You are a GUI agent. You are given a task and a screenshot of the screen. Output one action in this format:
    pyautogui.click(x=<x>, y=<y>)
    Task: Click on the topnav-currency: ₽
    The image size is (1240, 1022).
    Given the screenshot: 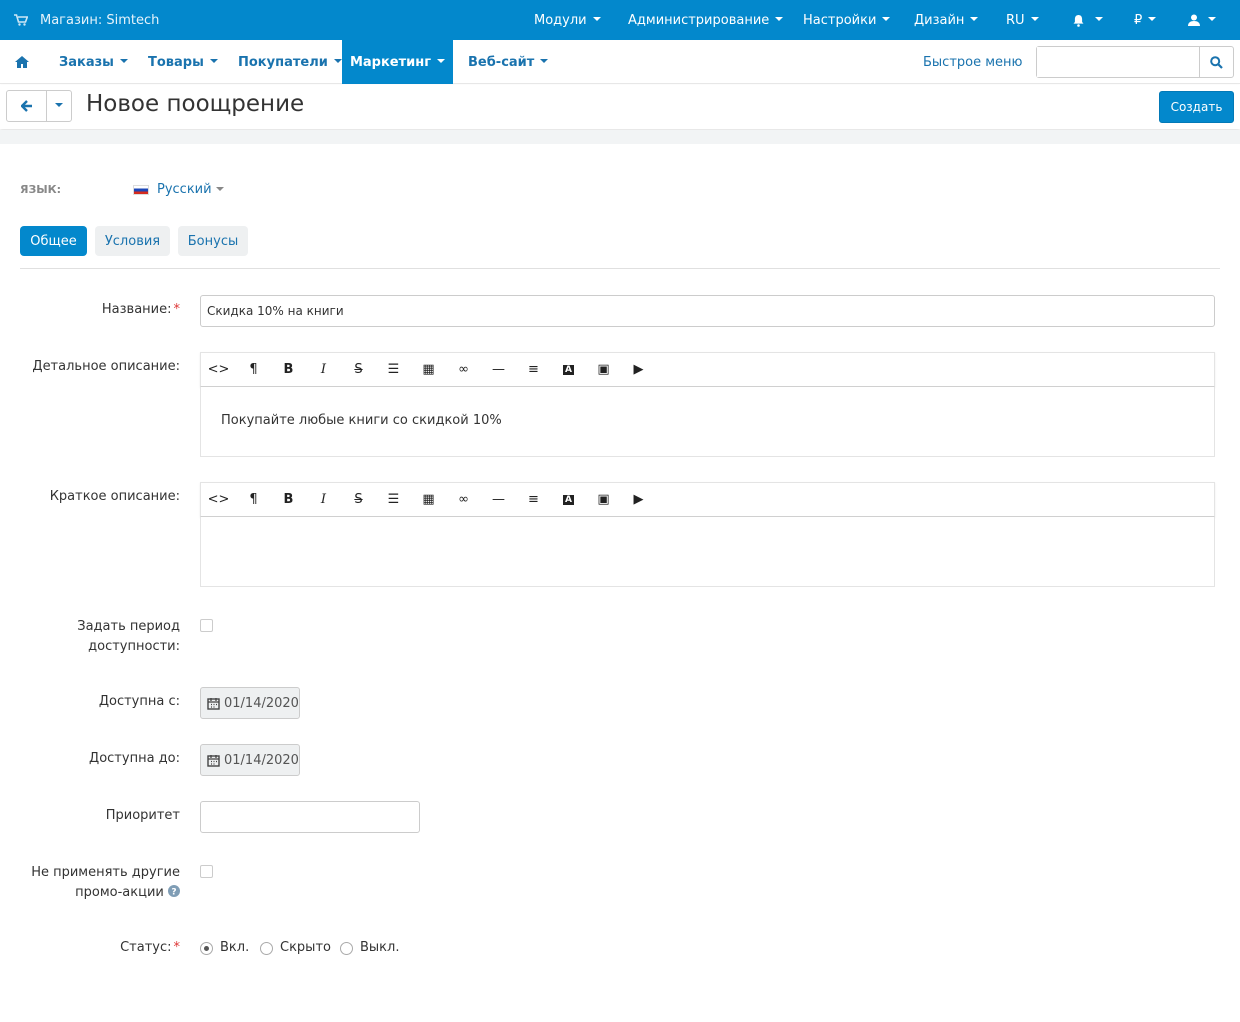 What is the action you would take?
    pyautogui.click(x=1145, y=20)
    